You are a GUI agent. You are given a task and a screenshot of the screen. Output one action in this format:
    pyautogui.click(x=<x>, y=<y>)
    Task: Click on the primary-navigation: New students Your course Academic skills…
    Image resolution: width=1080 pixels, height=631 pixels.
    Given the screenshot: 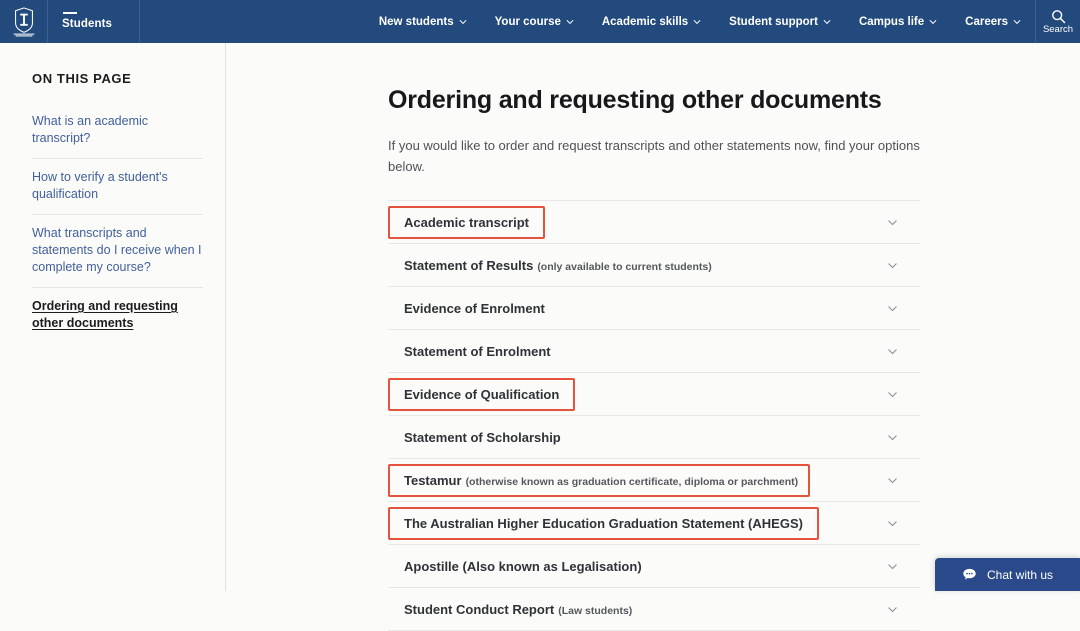 What is the action you would take?
    pyautogui.click(x=700, y=21)
    